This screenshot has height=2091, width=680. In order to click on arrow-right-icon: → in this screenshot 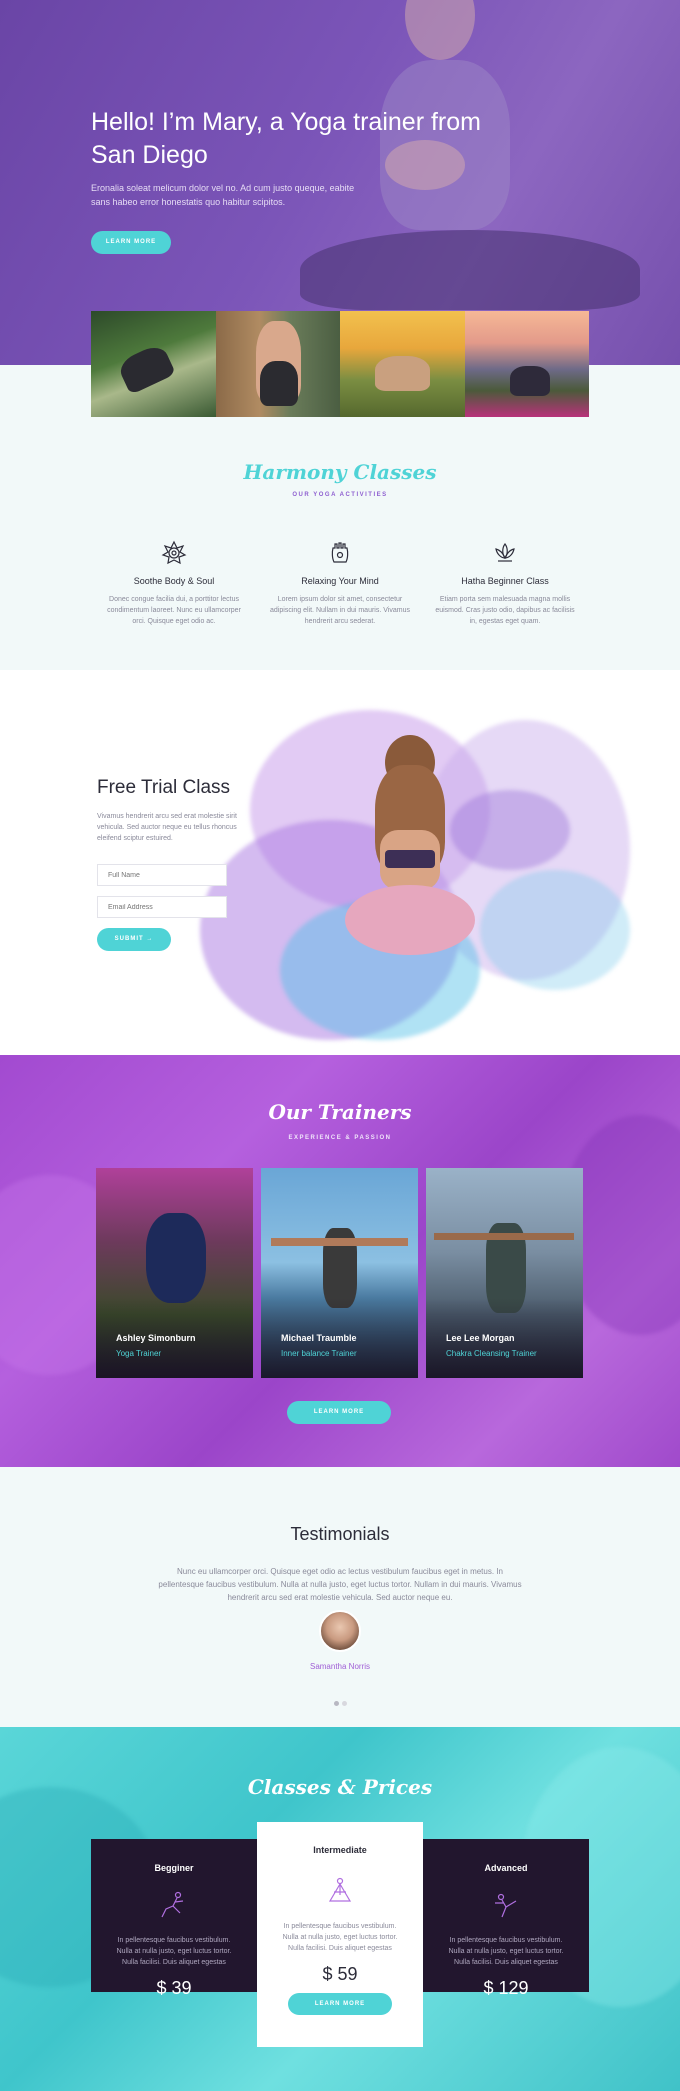, I will do `click(150, 939)`.